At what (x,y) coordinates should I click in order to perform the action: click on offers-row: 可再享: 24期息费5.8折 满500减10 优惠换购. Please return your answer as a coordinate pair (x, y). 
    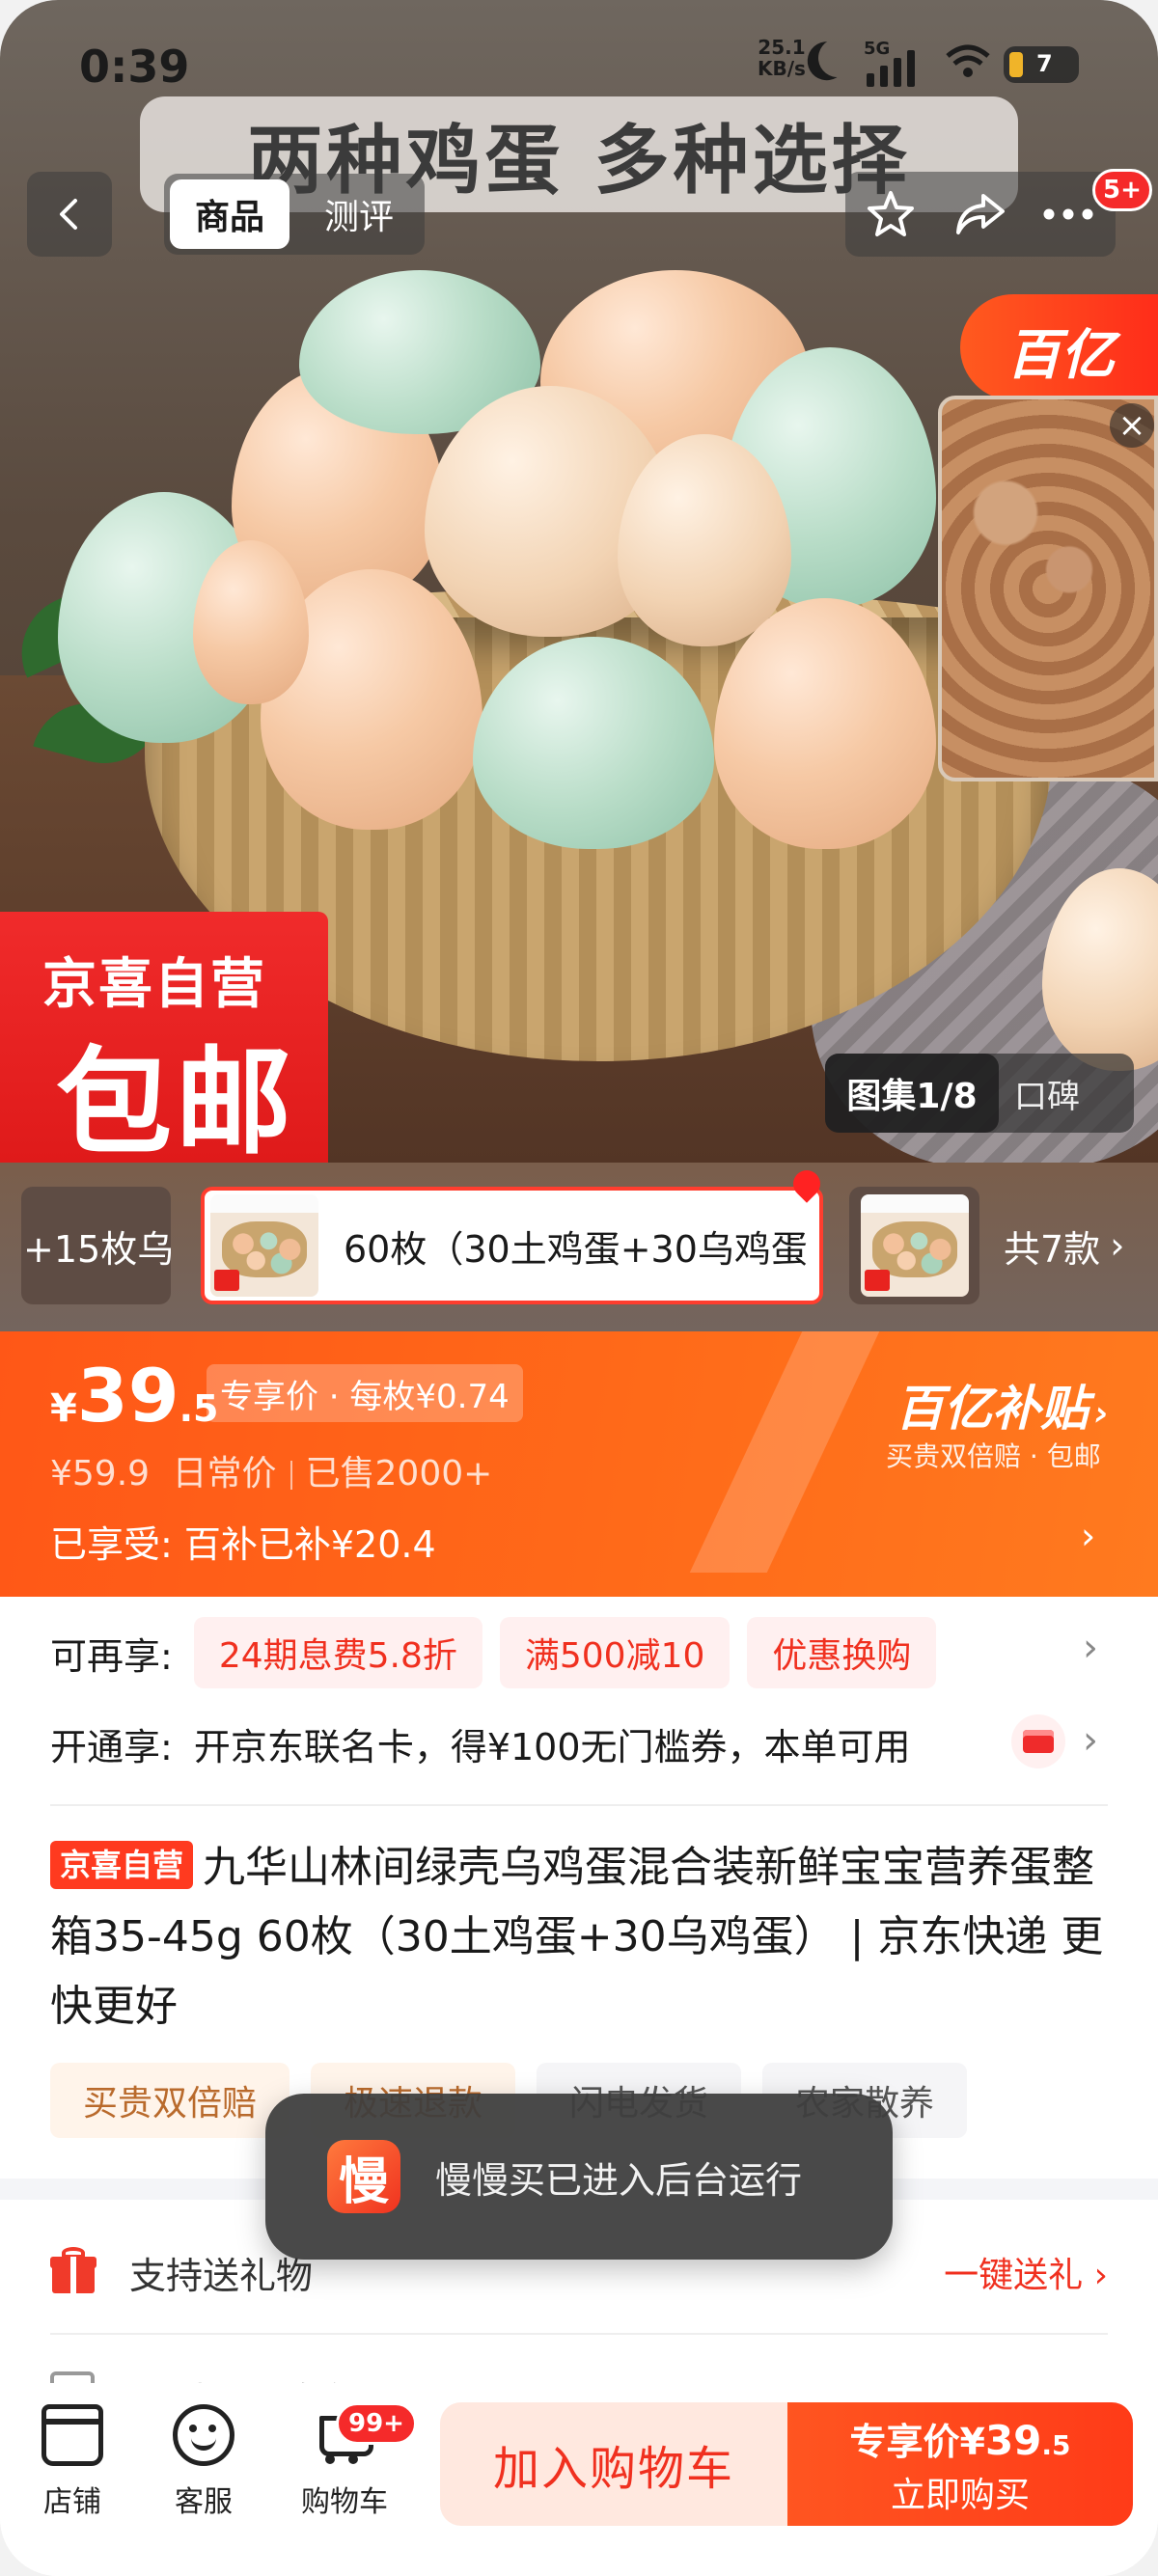
    Looking at the image, I should click on (501, 1653).